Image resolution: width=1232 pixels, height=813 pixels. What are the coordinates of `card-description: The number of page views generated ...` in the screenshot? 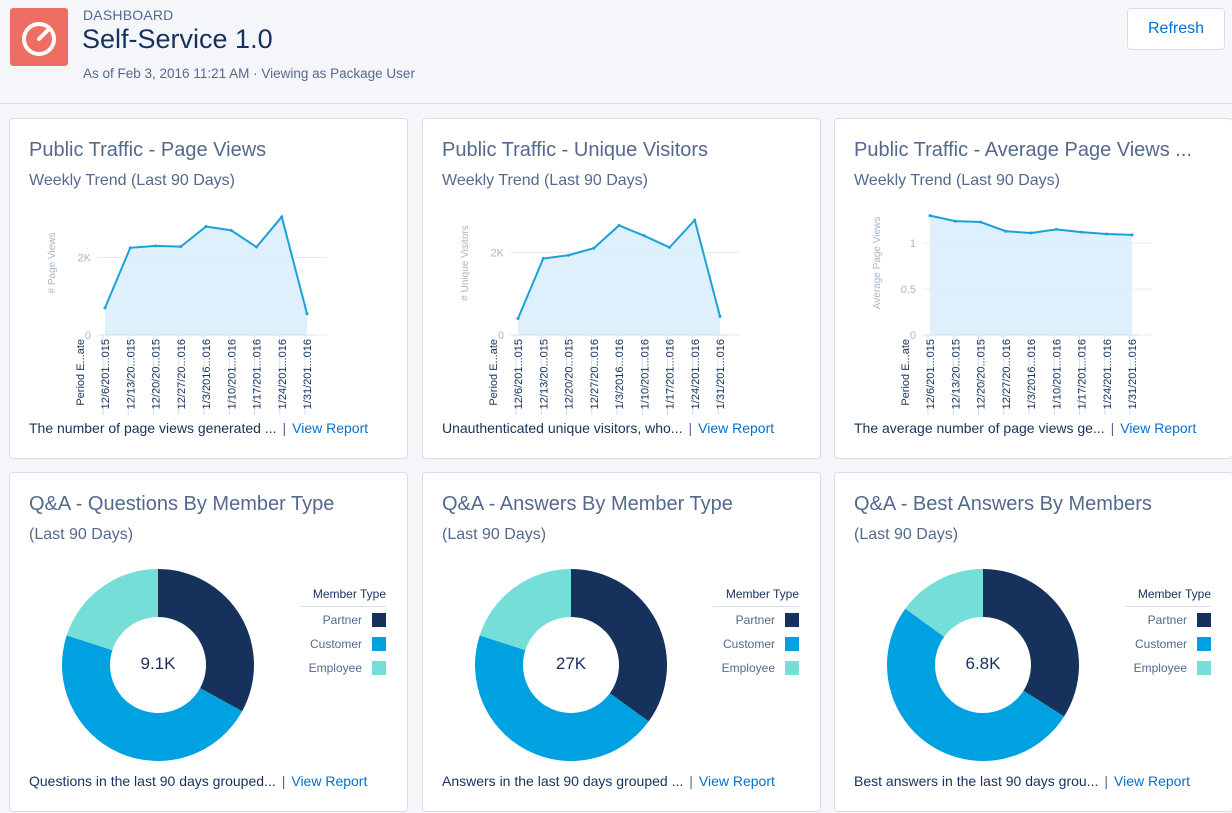 It's located at (153, 428).